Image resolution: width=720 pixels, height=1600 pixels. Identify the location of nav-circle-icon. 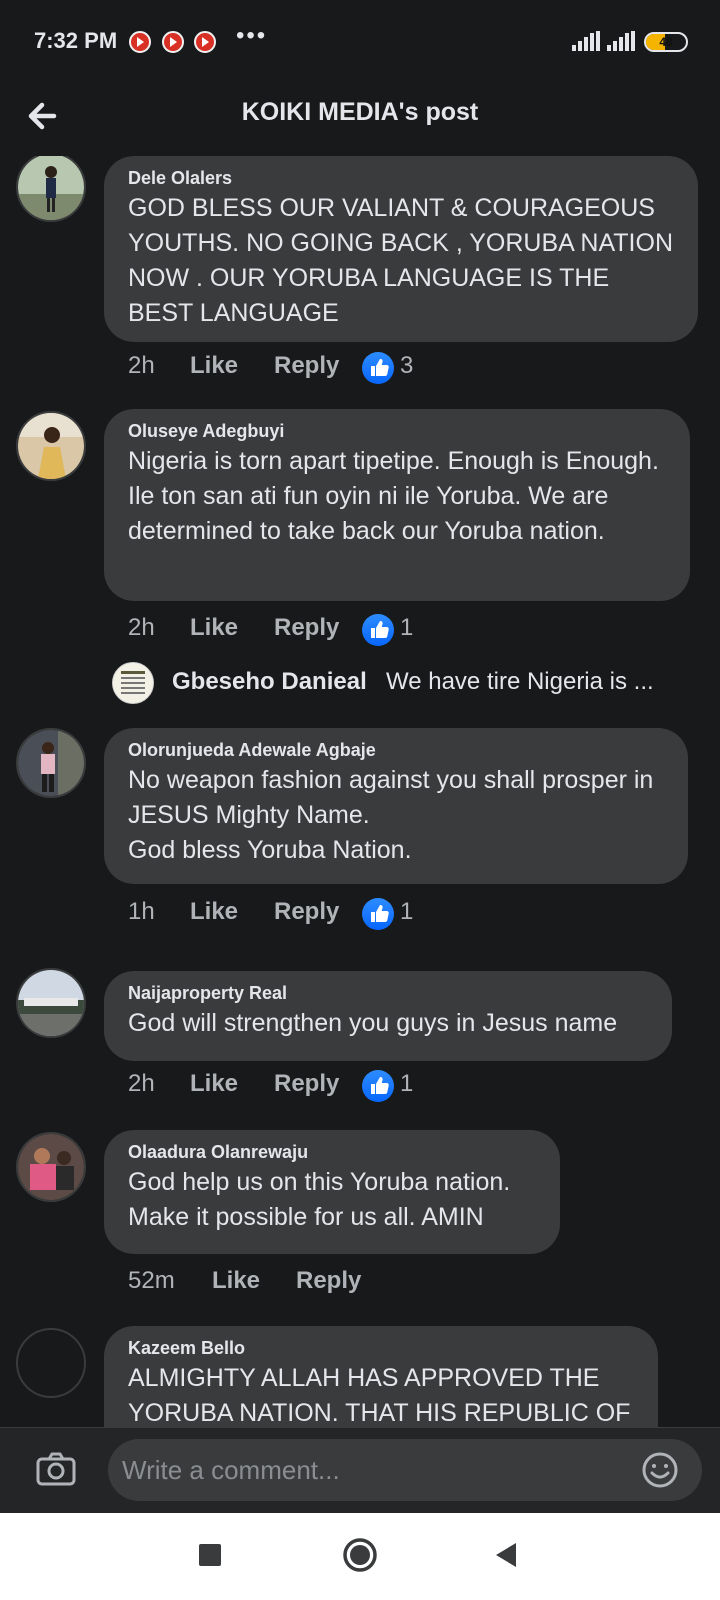
(360, 1555).